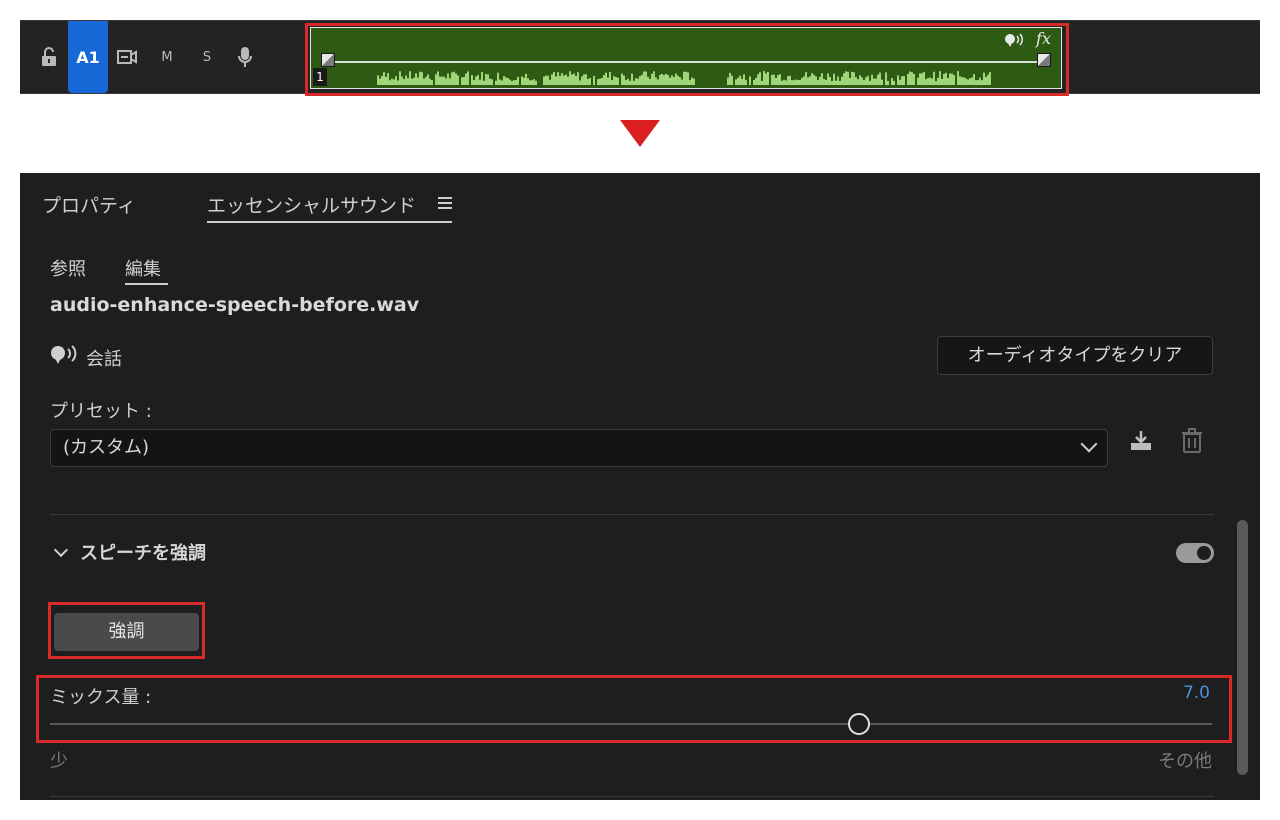 The height and width of the screenshot is (820, 1280). I want to click on waveform, so click(684, 78).